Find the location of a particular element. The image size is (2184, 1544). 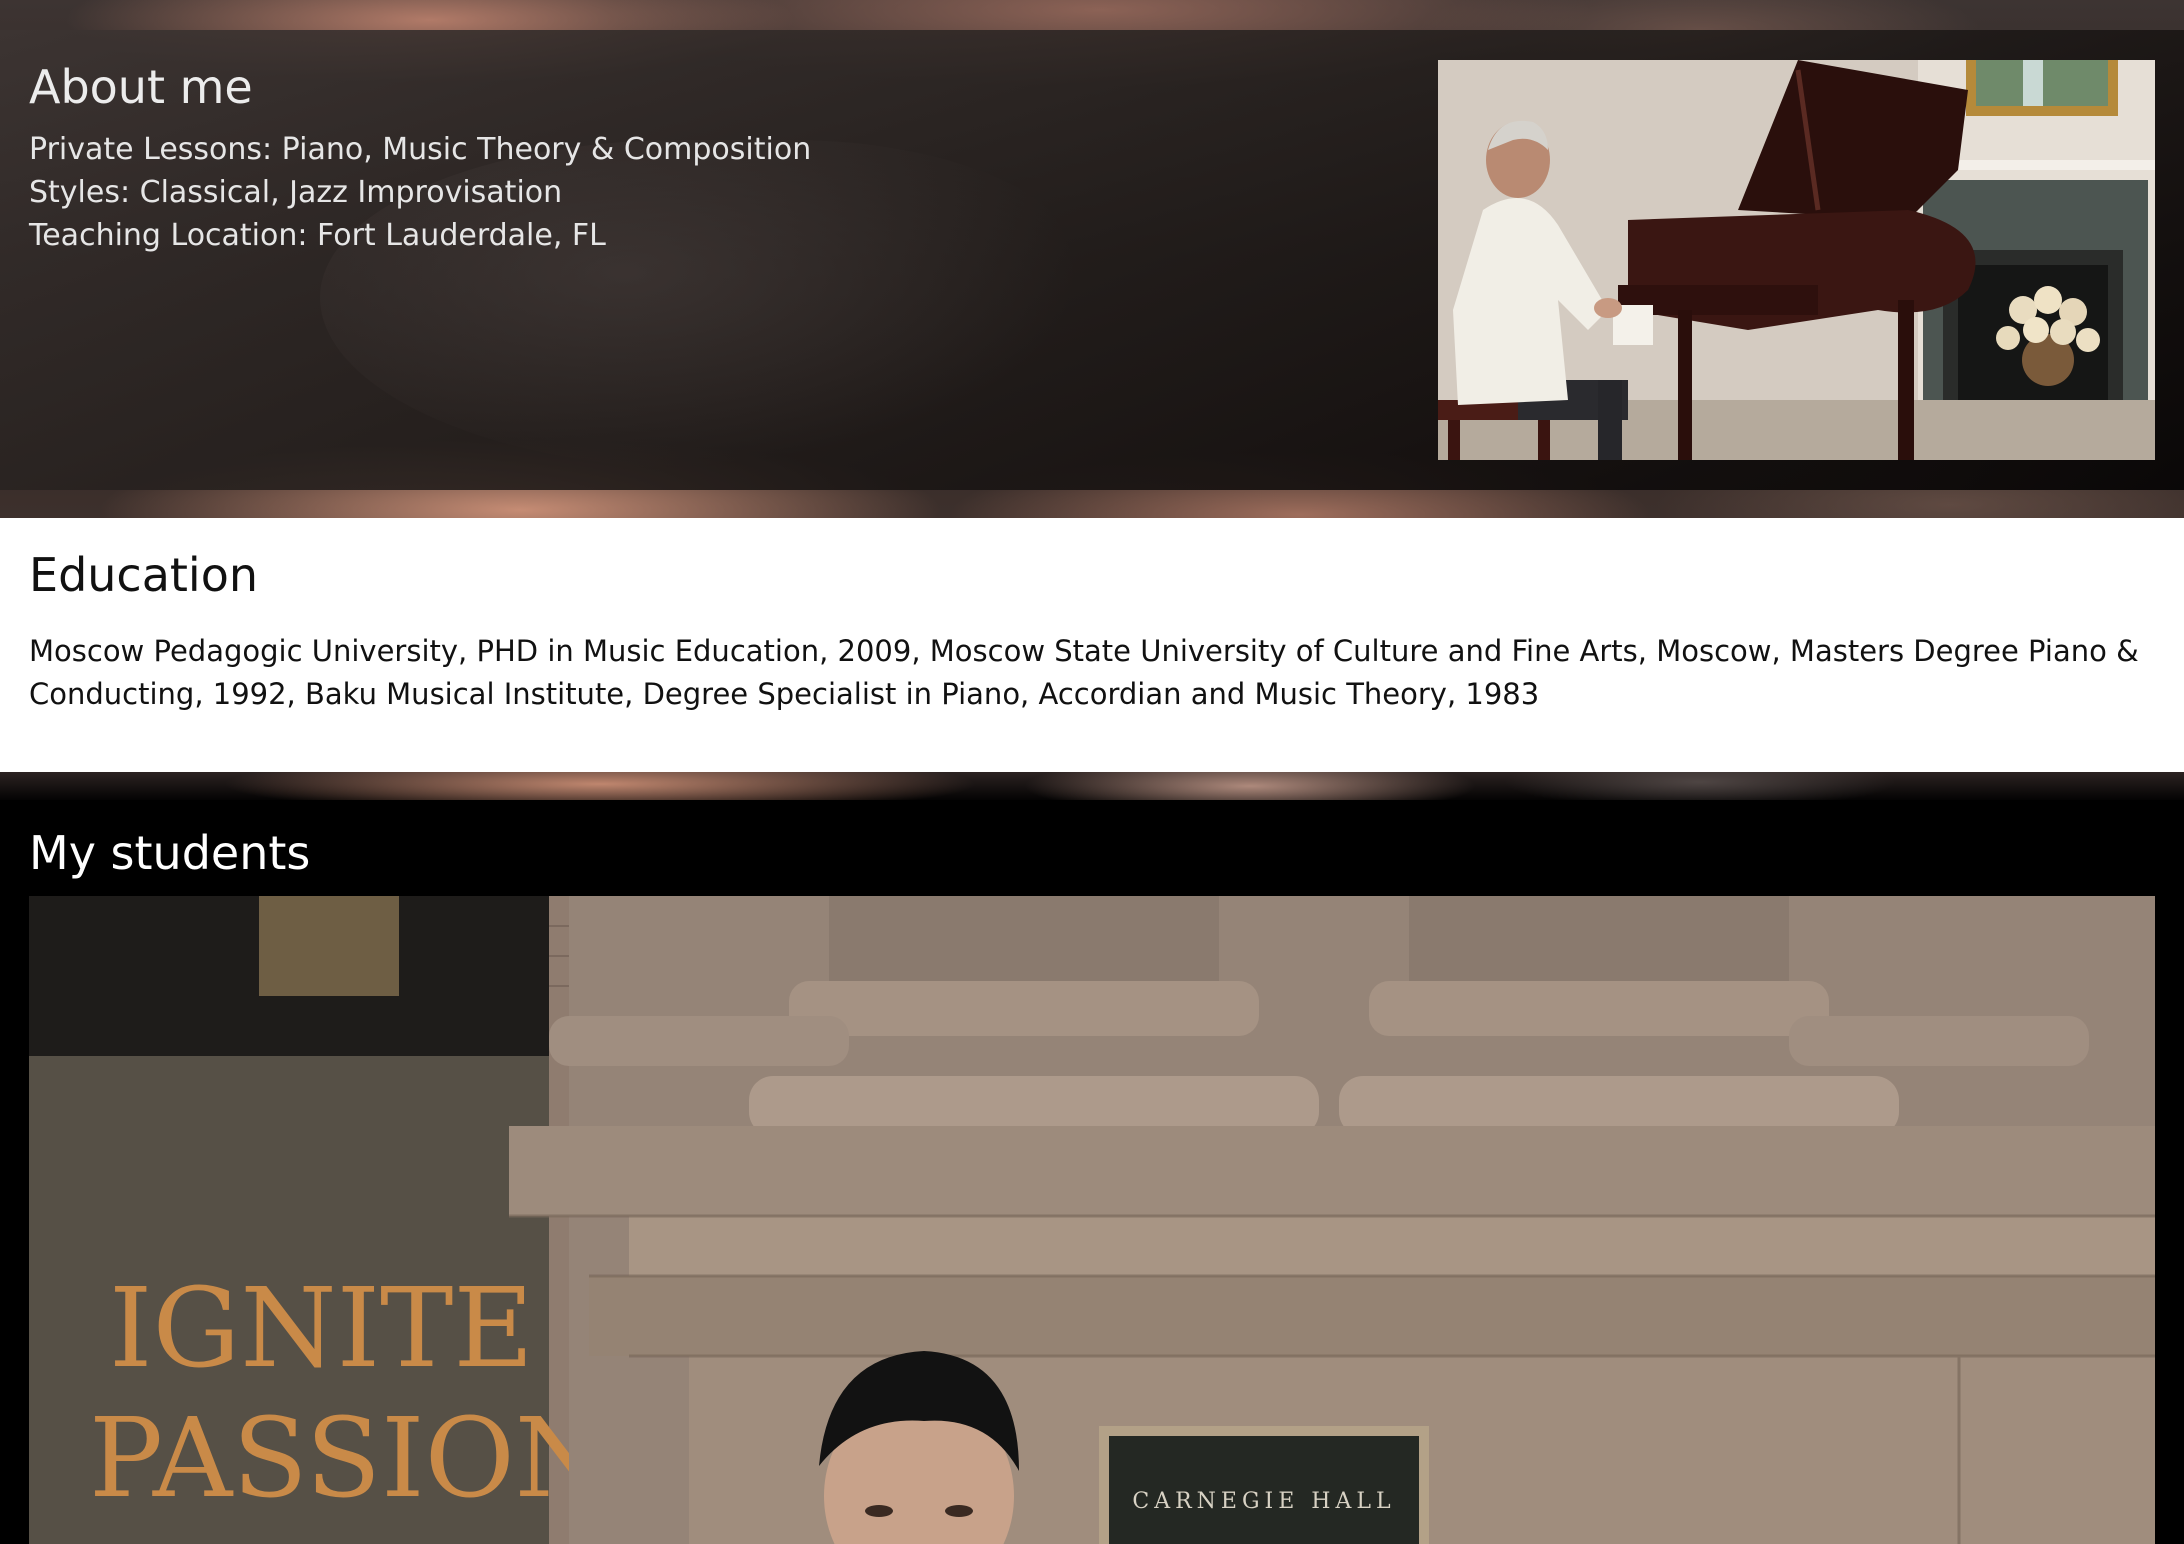

students-title: My students is located at coordinates (170, 853).